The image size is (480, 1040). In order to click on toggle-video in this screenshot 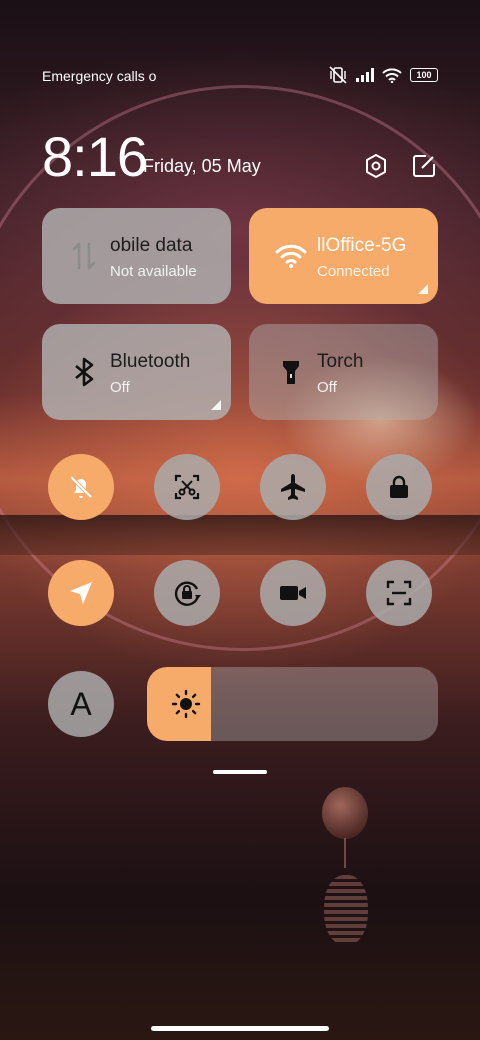, I will do `click(293, 593)`.